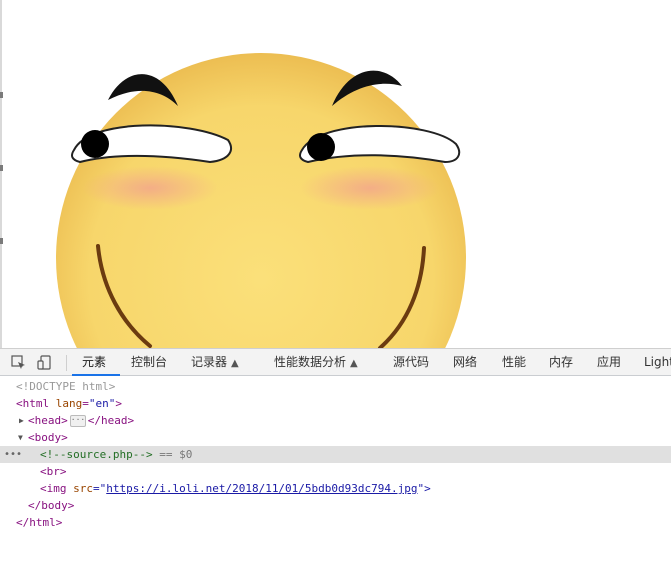 This screenshot has width=671, height=576. What do you see at coordinates (335, 420) in the screenshot?
I see `dom-node-head: ▶ <head> ··· </head>` at bounding box center [335, 420].